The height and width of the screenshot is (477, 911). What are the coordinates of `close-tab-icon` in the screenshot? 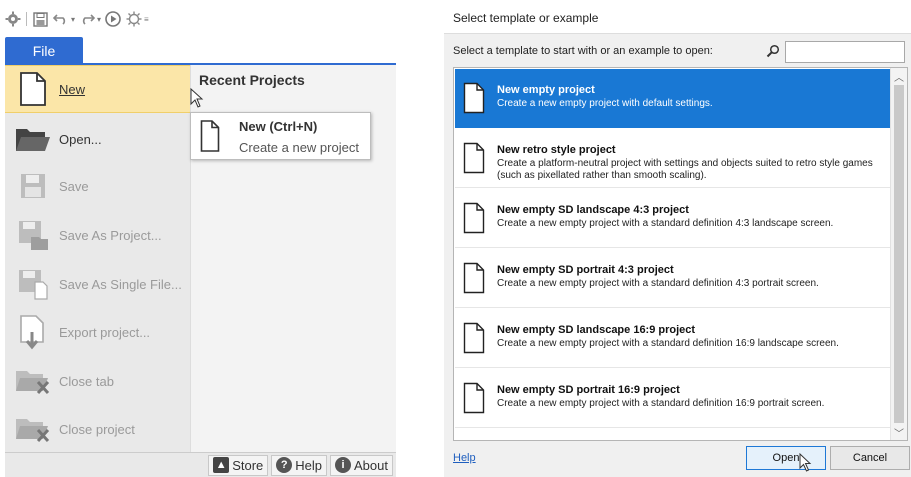 It's located at (33, 381).